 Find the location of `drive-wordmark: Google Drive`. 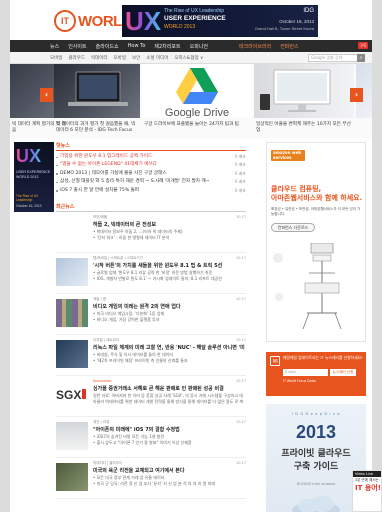

drive-wordmark: Google Drive is located at coordinates (197, 112).